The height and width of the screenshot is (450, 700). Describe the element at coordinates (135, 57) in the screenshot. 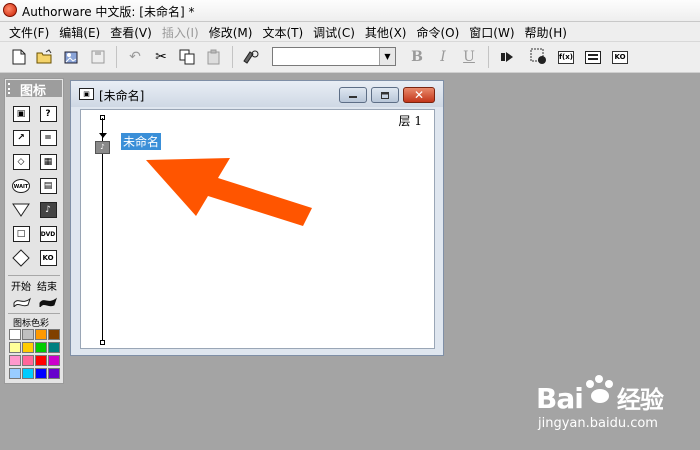

I see `undo-icon: ↶` at that location.